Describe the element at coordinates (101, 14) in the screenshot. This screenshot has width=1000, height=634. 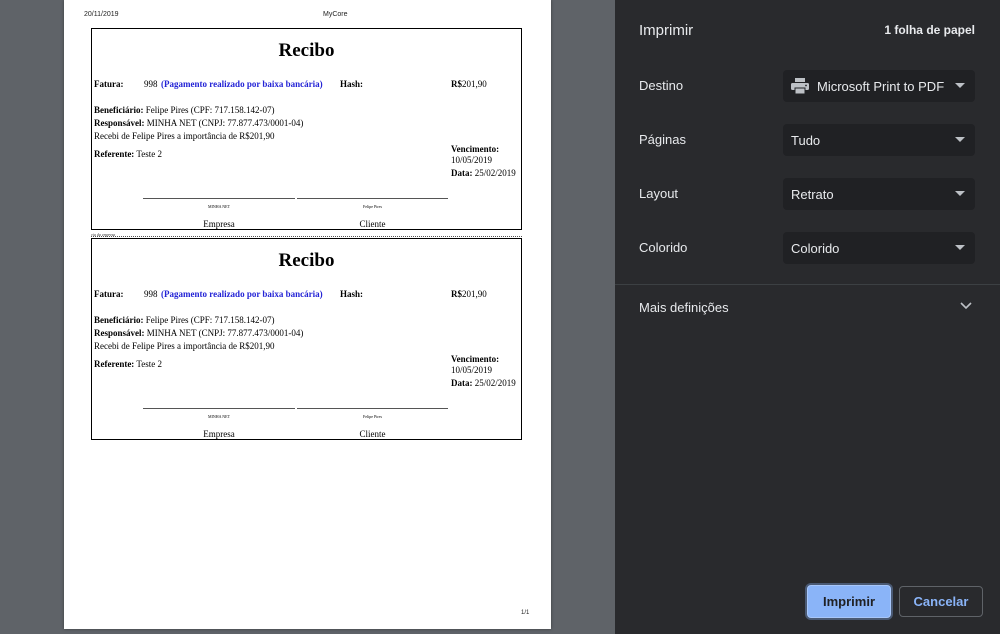
I see `page-header-date: 20/11/2019` at that location.